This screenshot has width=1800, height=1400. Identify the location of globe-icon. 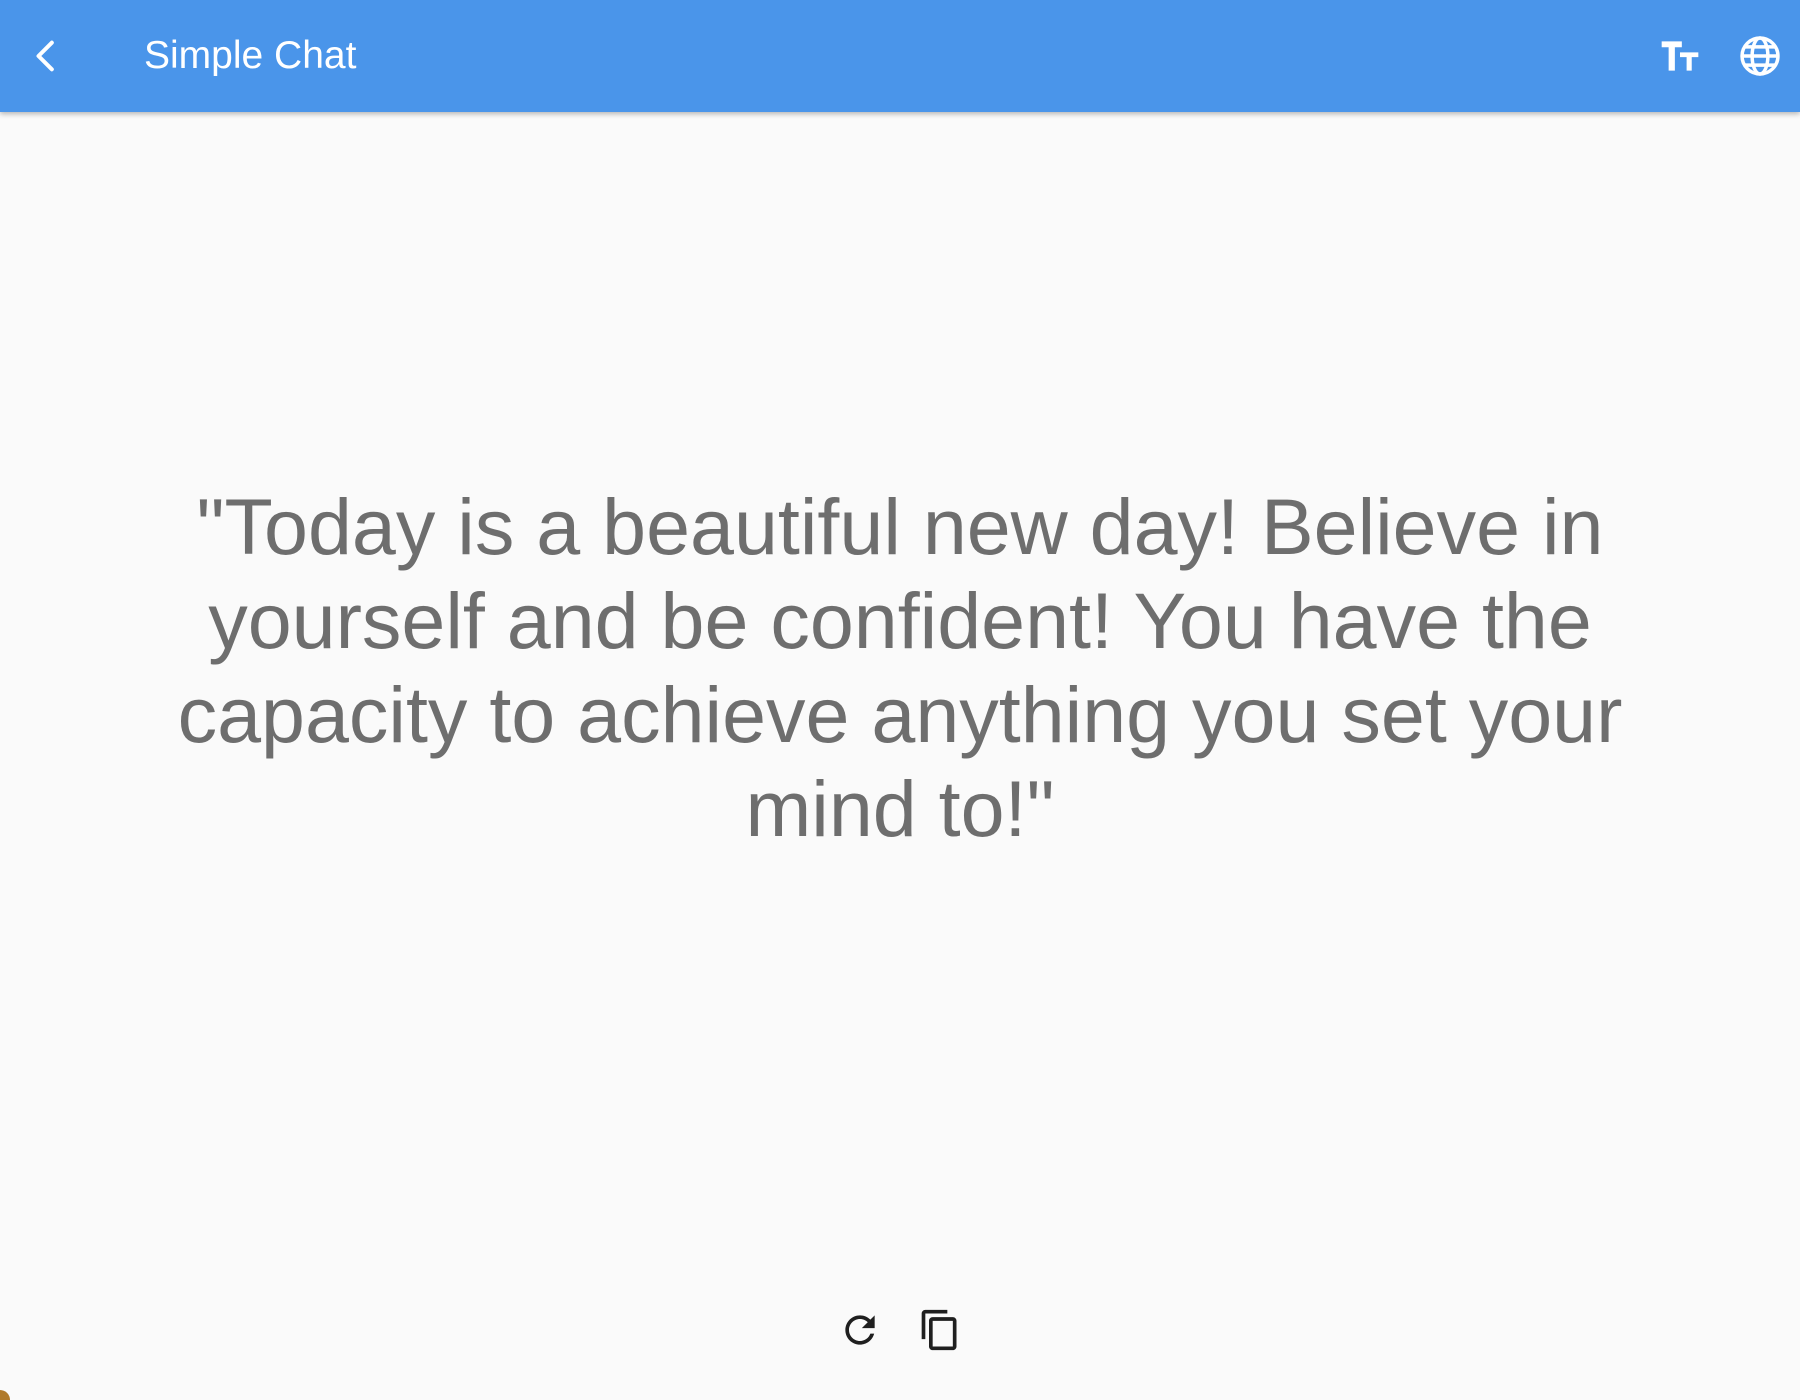
(1760, 56).